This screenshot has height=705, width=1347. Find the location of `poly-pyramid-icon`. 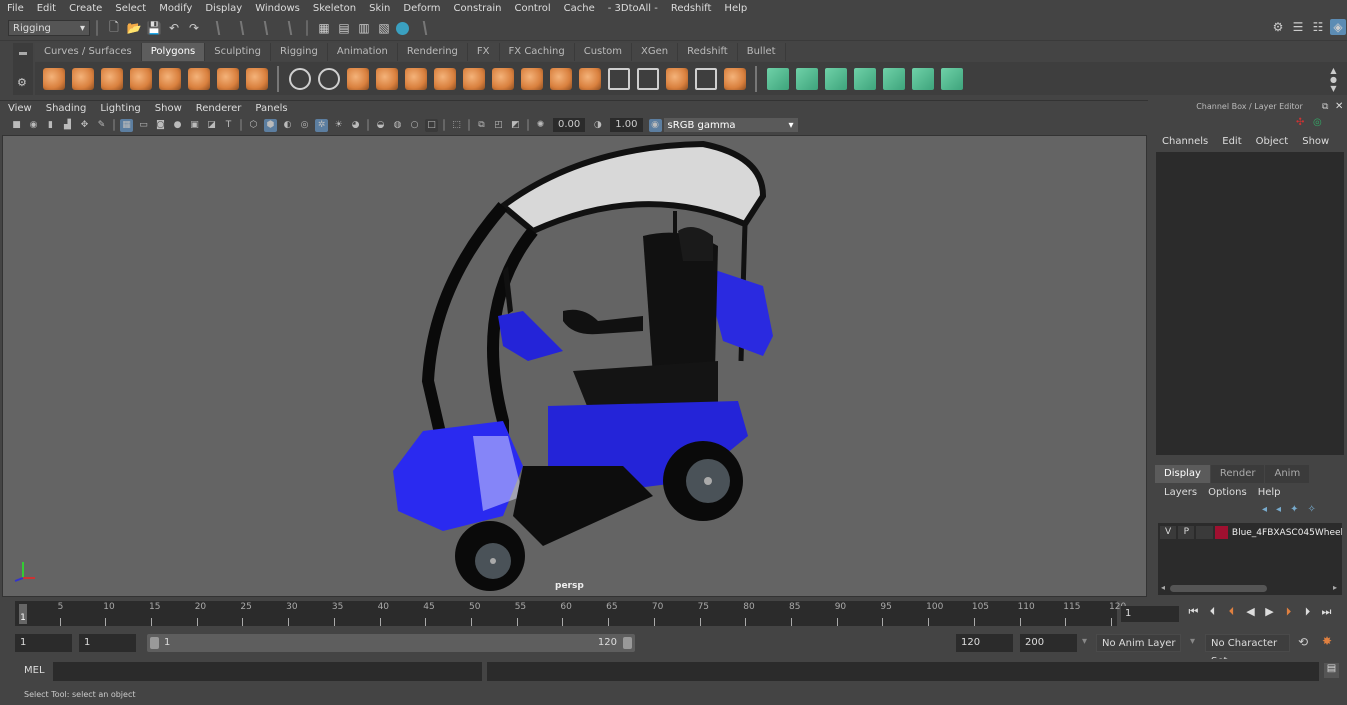

poly-pyramid-icon is located at coordinates (227, 78).